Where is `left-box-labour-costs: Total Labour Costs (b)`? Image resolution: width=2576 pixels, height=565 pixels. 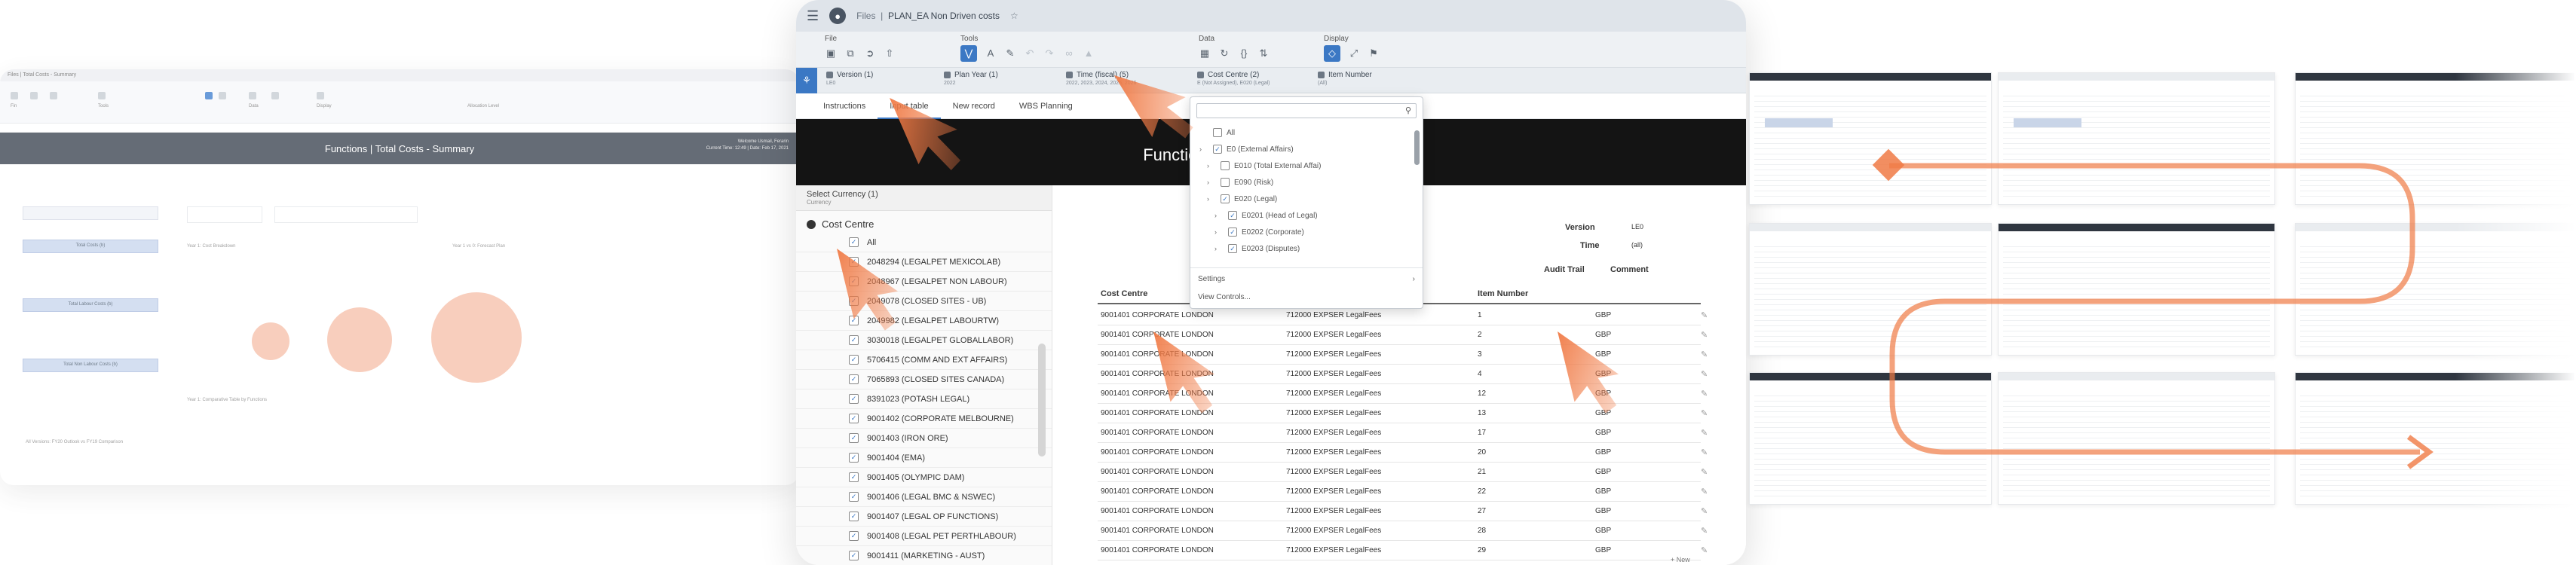 left-box-labour-costs: Total Labour Costs (b) is located at coordinates (90, 305).